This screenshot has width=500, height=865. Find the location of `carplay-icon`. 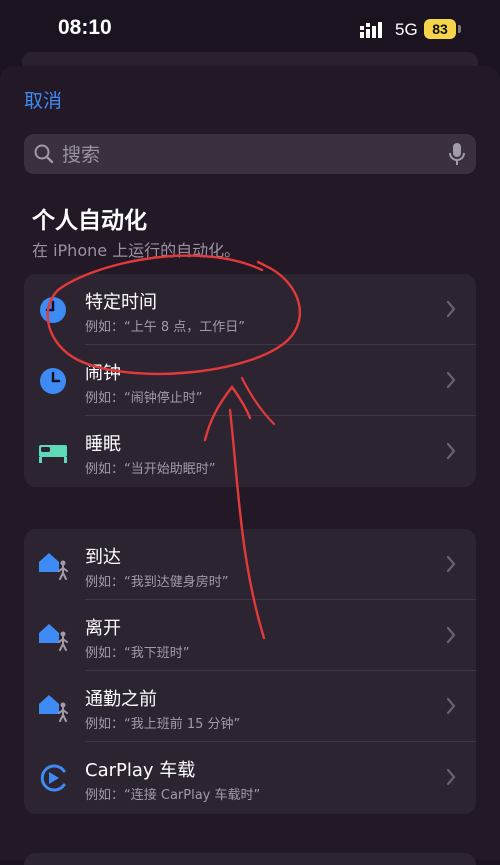

carplay-icon is located at coordinates (53, 778).